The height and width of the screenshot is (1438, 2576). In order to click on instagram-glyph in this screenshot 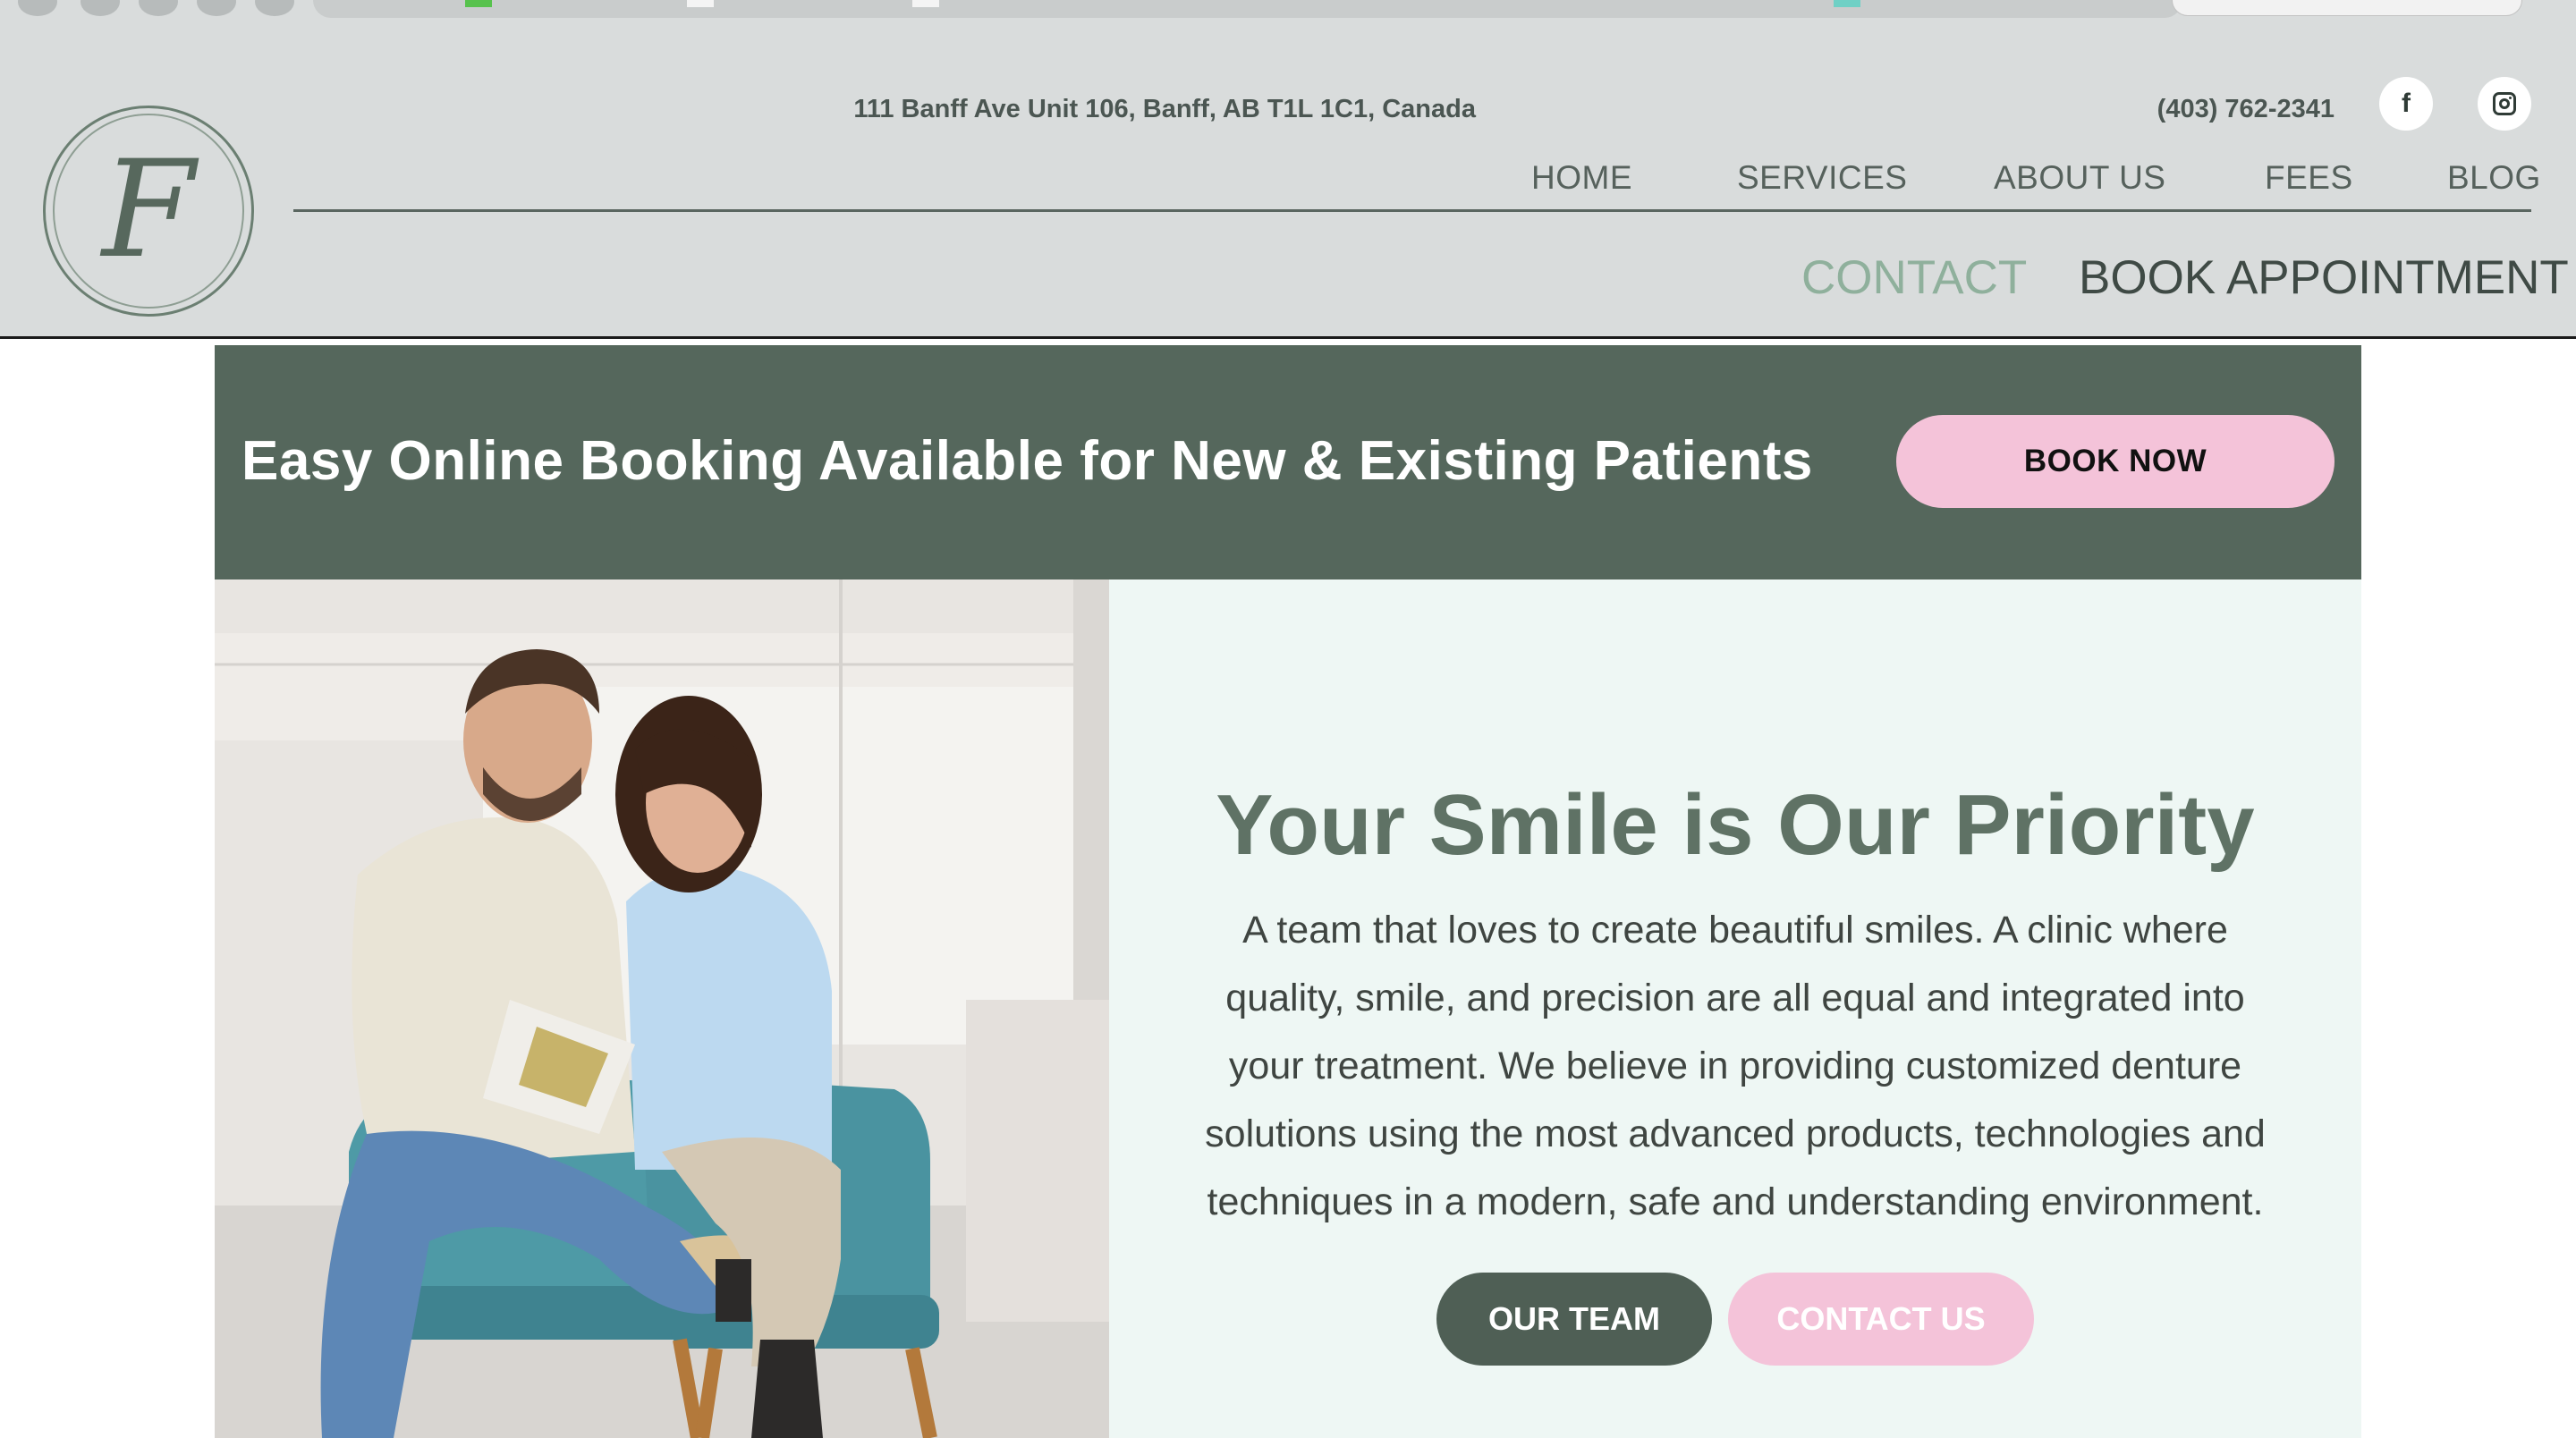, I will do `click(2504, 103)`.